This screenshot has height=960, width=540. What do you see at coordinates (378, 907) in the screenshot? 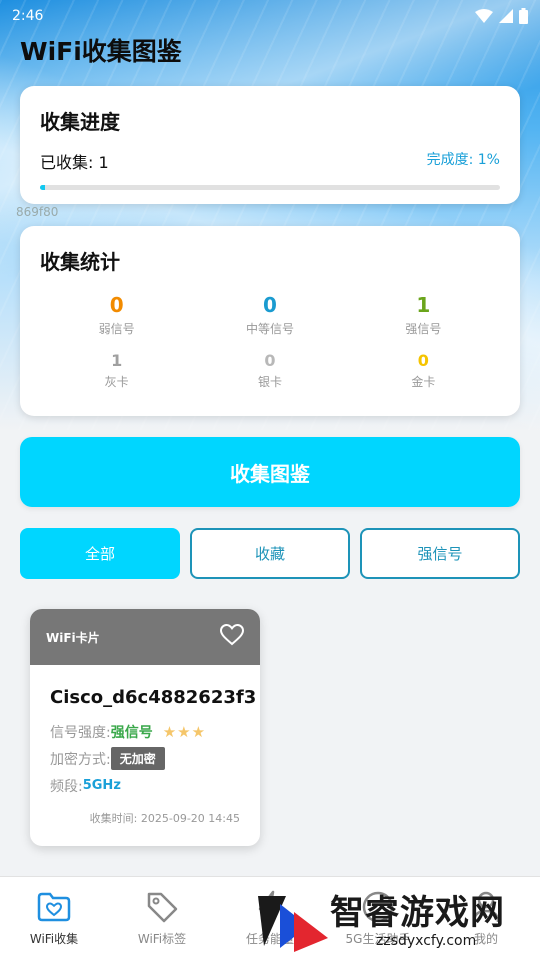
I see `globe-icon` at bounding box center [378, 907].